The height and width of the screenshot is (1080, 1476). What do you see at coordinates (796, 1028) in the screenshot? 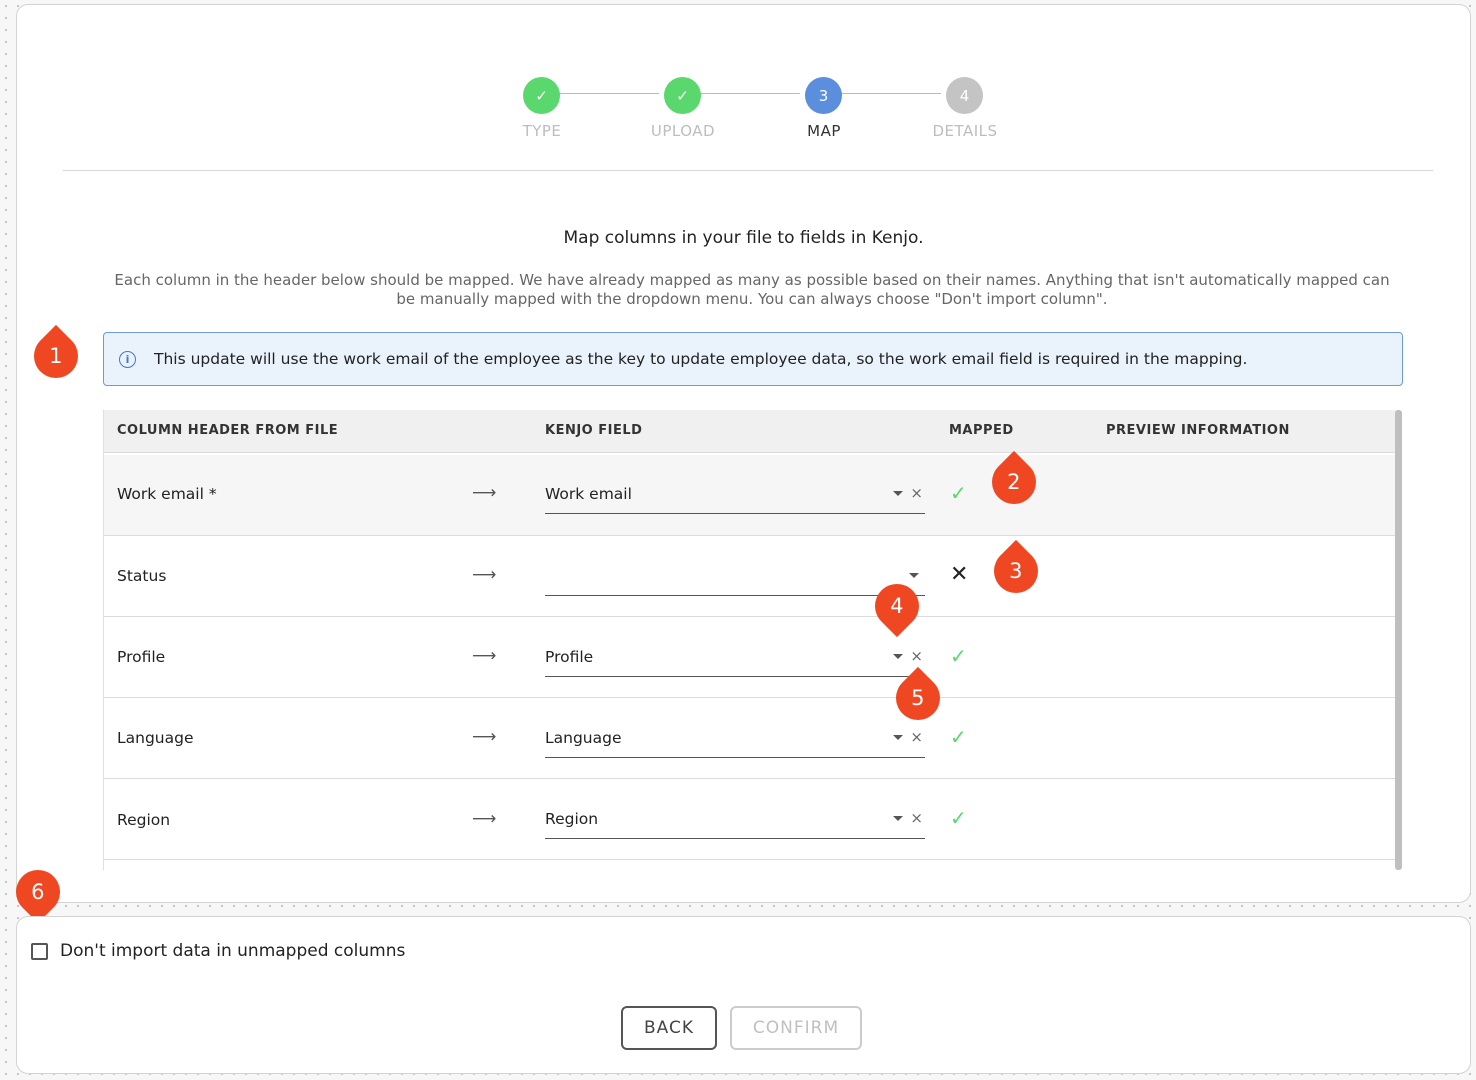
I see `confirm-button: CONFIRM` at bounding box center [796, 1028].